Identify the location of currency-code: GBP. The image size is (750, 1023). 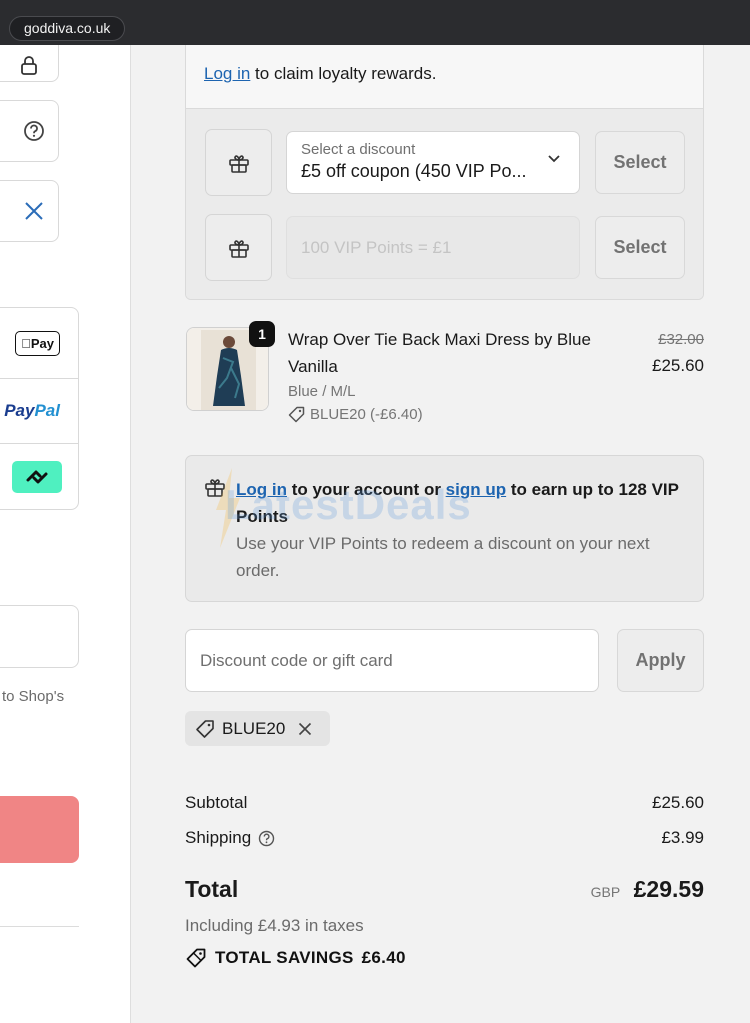
(605, 892).